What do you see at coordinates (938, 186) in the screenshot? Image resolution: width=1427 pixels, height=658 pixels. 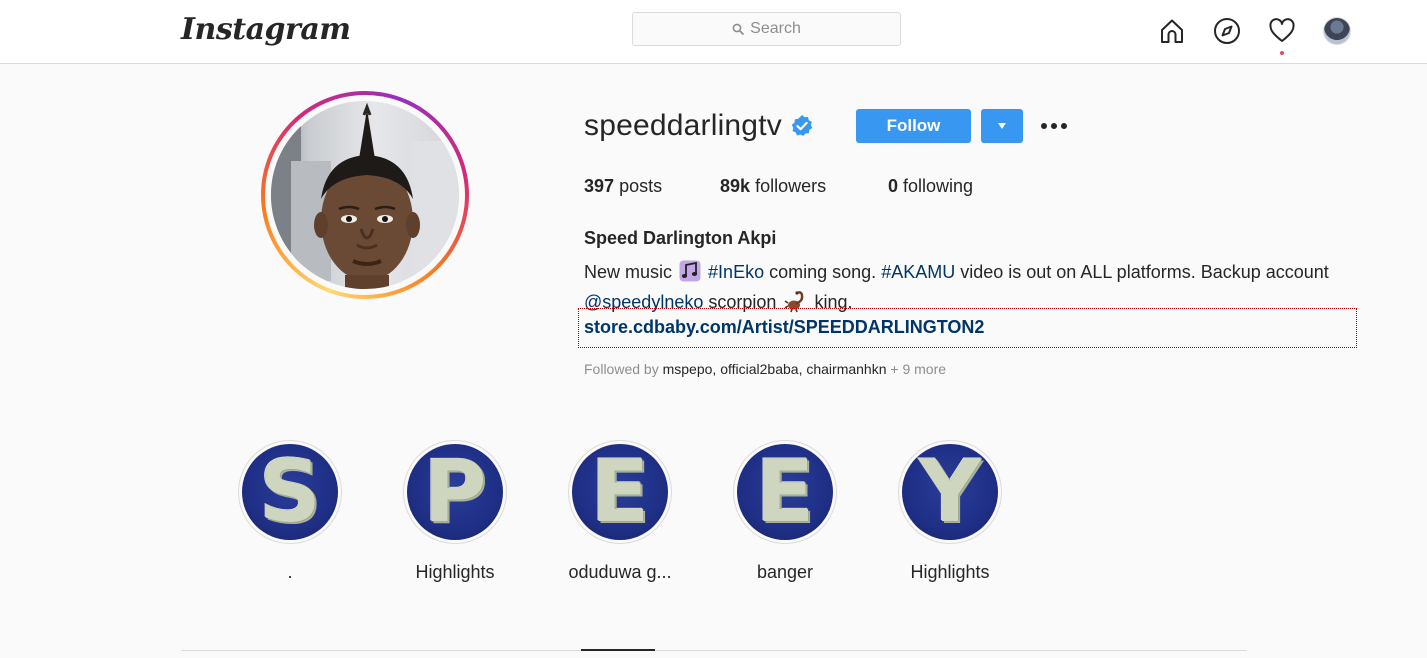 I see `following-label: following` at bounding box center [938, 186].